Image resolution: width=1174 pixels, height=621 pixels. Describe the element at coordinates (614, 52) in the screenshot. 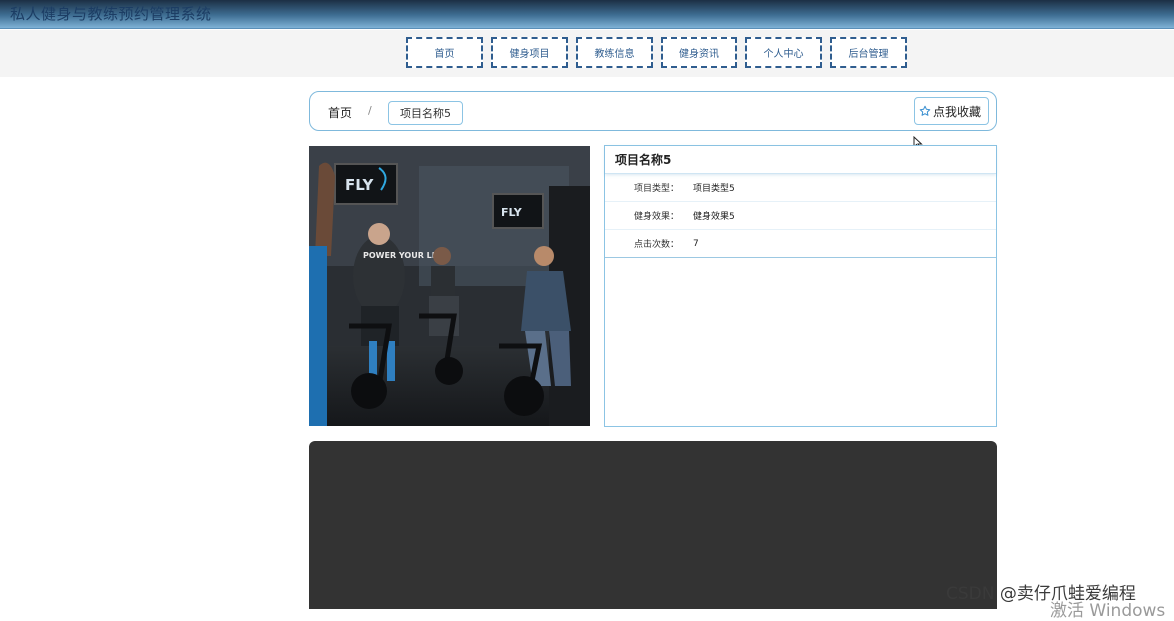

I see `nav-item-coach-info: 教练信息` at that location.